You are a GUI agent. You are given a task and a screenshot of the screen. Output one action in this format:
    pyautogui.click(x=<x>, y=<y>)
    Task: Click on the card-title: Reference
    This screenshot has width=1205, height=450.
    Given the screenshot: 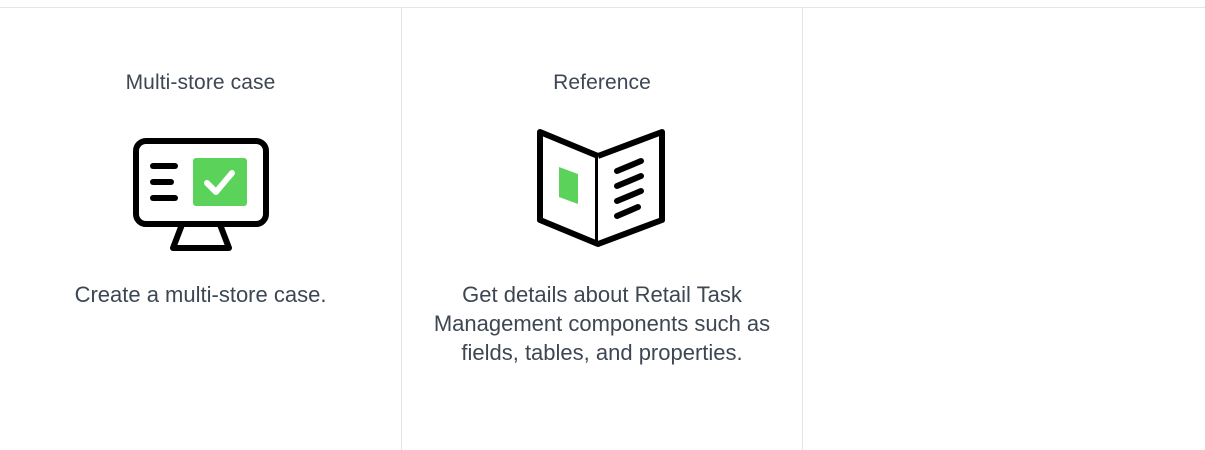 What is the action you would take?
    pyautogui.click(x=602, y=82)
    